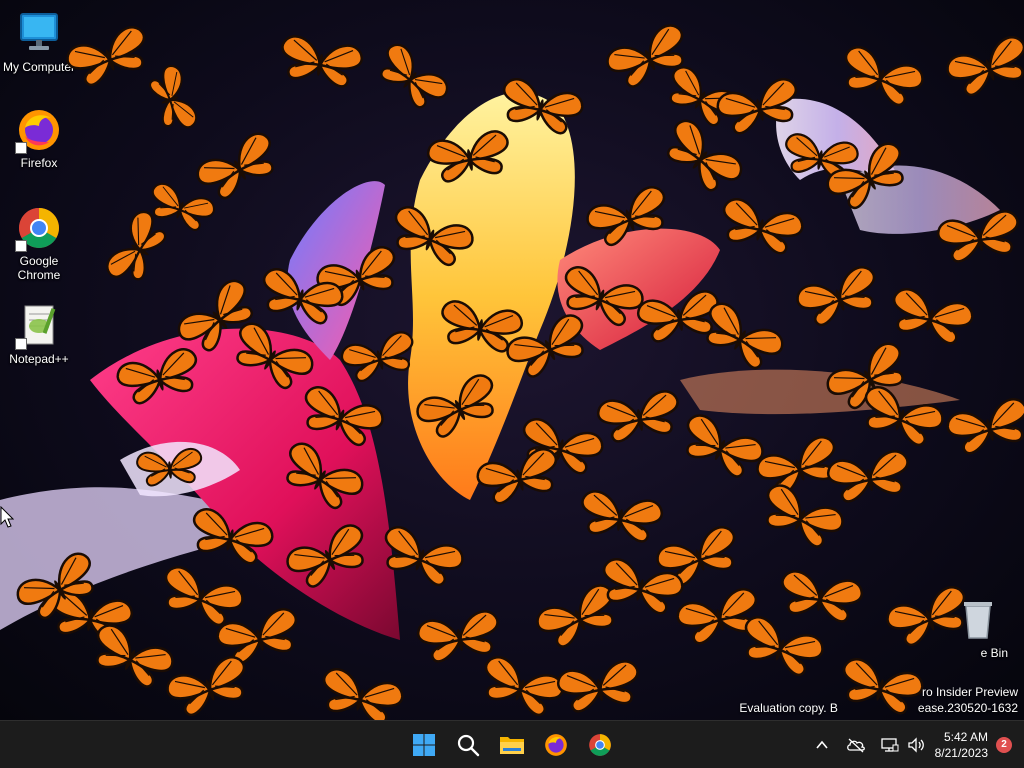 This screenshot has height=768, width=1024. I want to click on desktop-icon-recycle-bin: e Bin, so click(978, 628).